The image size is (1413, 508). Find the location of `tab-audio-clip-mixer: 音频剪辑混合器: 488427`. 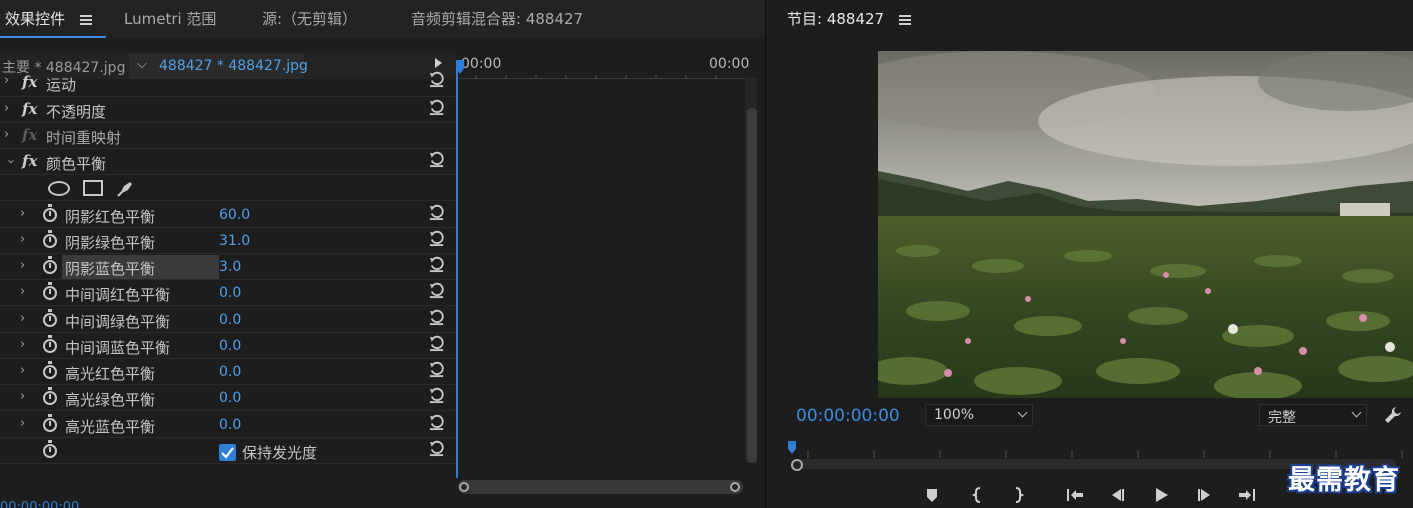

tab-audio-clip-mixer: 音频剪辑混合器: 488427 is located at coordinates (497, 18).